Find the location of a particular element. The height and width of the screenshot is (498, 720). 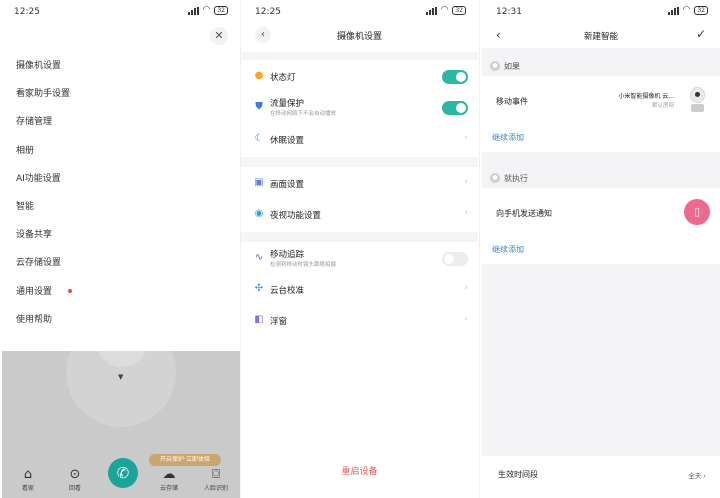

trigger-row: 移动事件 小米智能摄像机 云... 默认房间 is located at coordinates (601, 101).